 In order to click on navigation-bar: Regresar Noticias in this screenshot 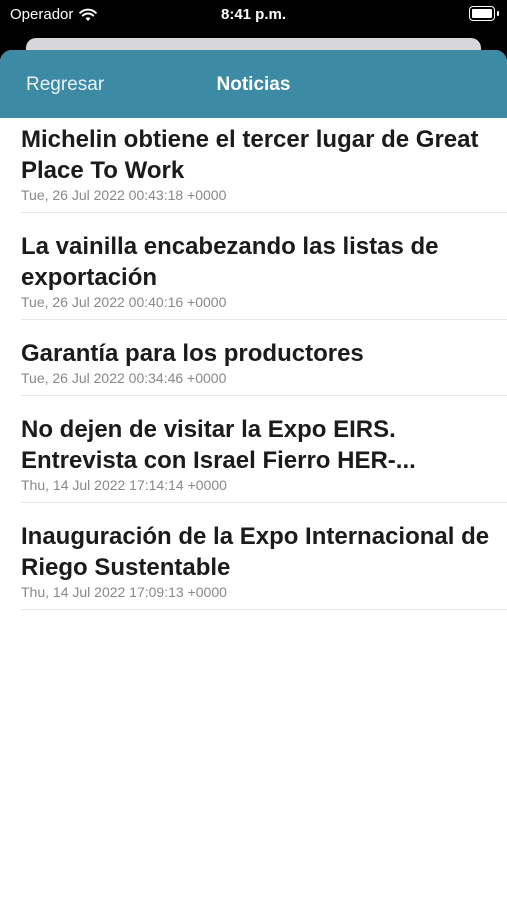, I will do `click(253, 84)`.